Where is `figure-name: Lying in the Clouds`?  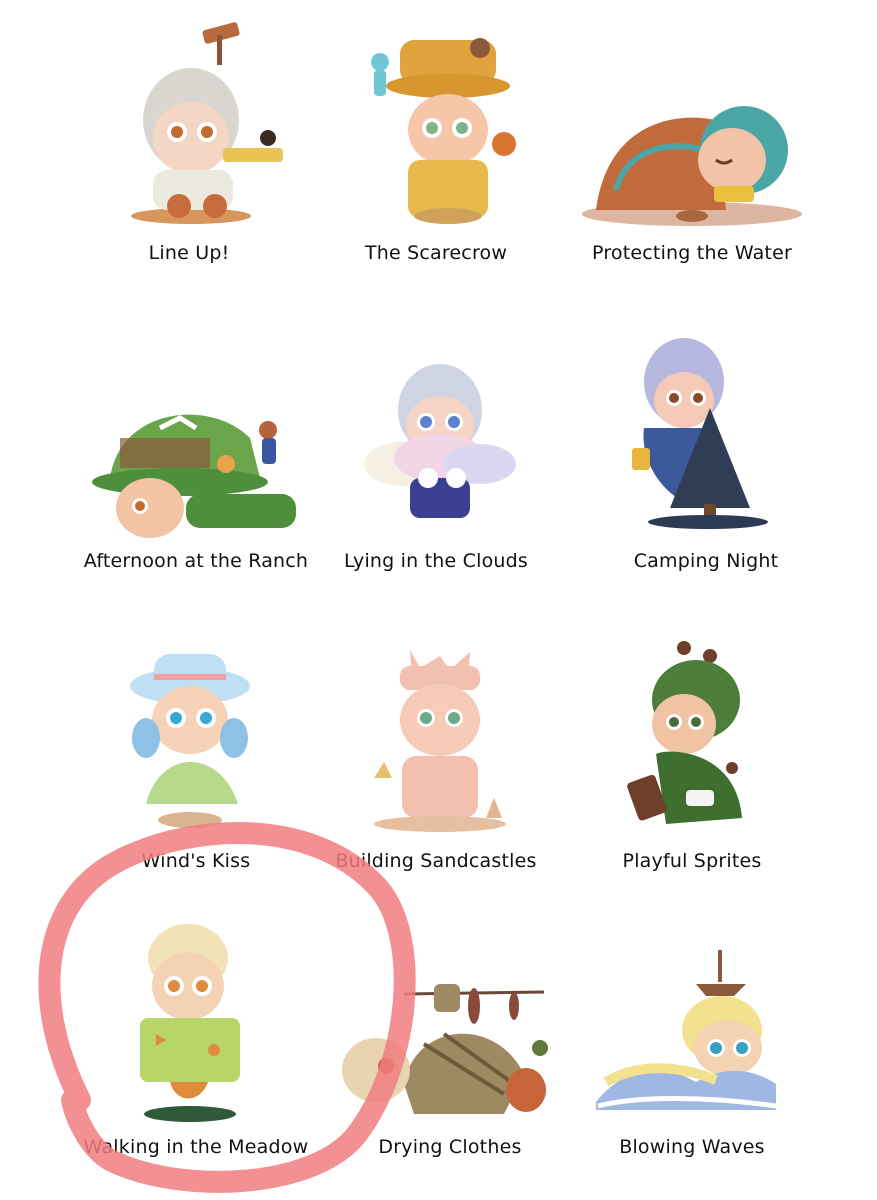
figure-name: Lying in the Clouds is located at coordinates (436, 561).